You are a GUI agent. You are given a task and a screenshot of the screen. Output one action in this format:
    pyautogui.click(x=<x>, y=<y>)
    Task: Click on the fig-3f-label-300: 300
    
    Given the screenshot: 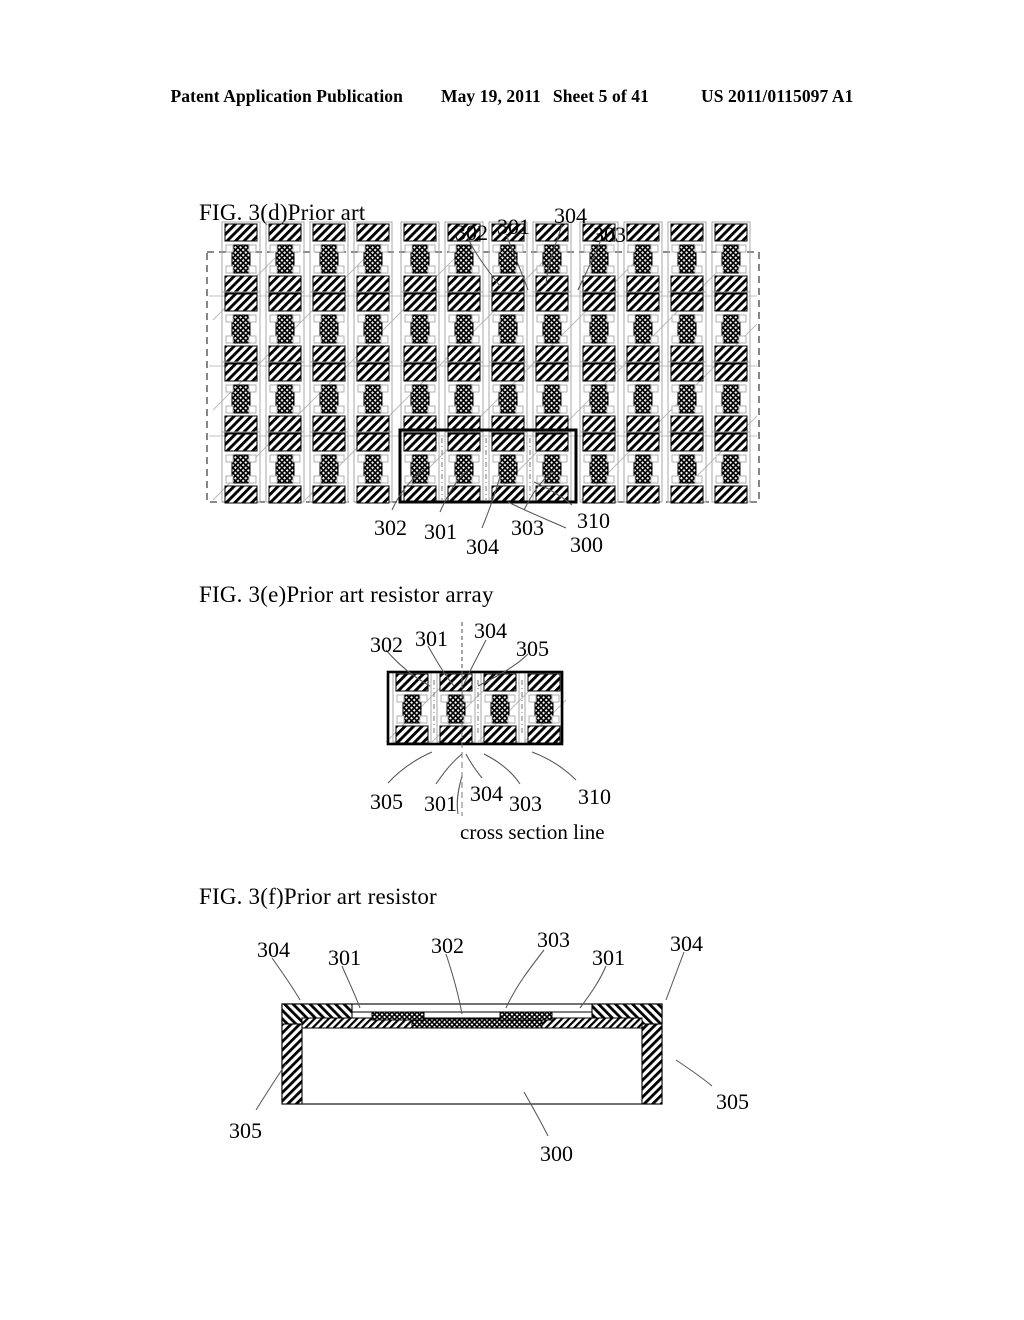 What is the action you would take?
    pyautogui.click(x=556, y=1153)
    